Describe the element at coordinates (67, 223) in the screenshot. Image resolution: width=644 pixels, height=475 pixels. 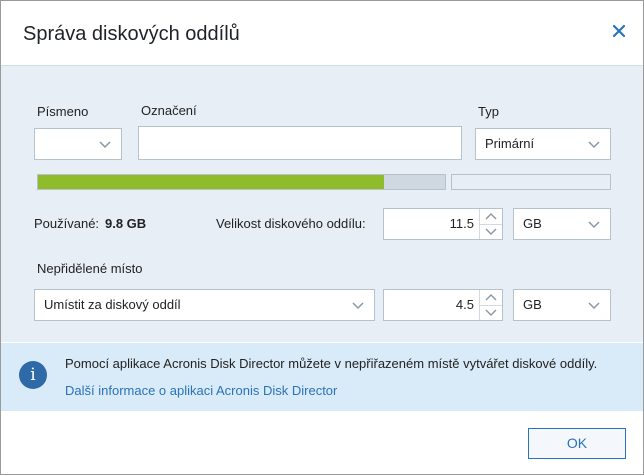
I see `used-label: Používané:` at that location.